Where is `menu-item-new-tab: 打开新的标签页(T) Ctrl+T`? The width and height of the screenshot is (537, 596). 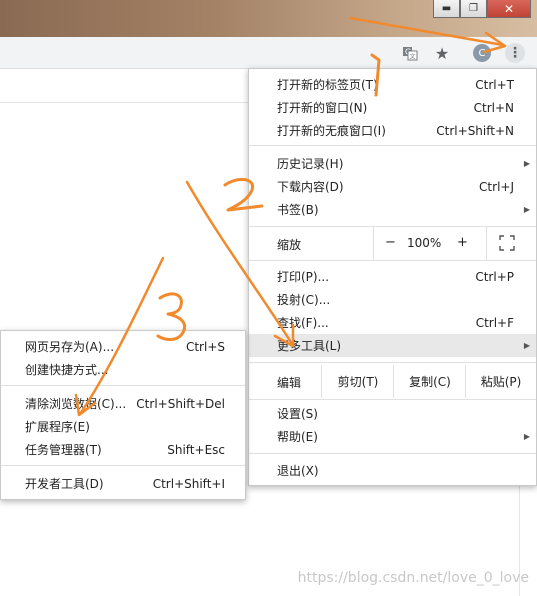
menu-item-new-tab: 打开新的标签页(T) Ctrl+T is located at coordinates (392, 84).